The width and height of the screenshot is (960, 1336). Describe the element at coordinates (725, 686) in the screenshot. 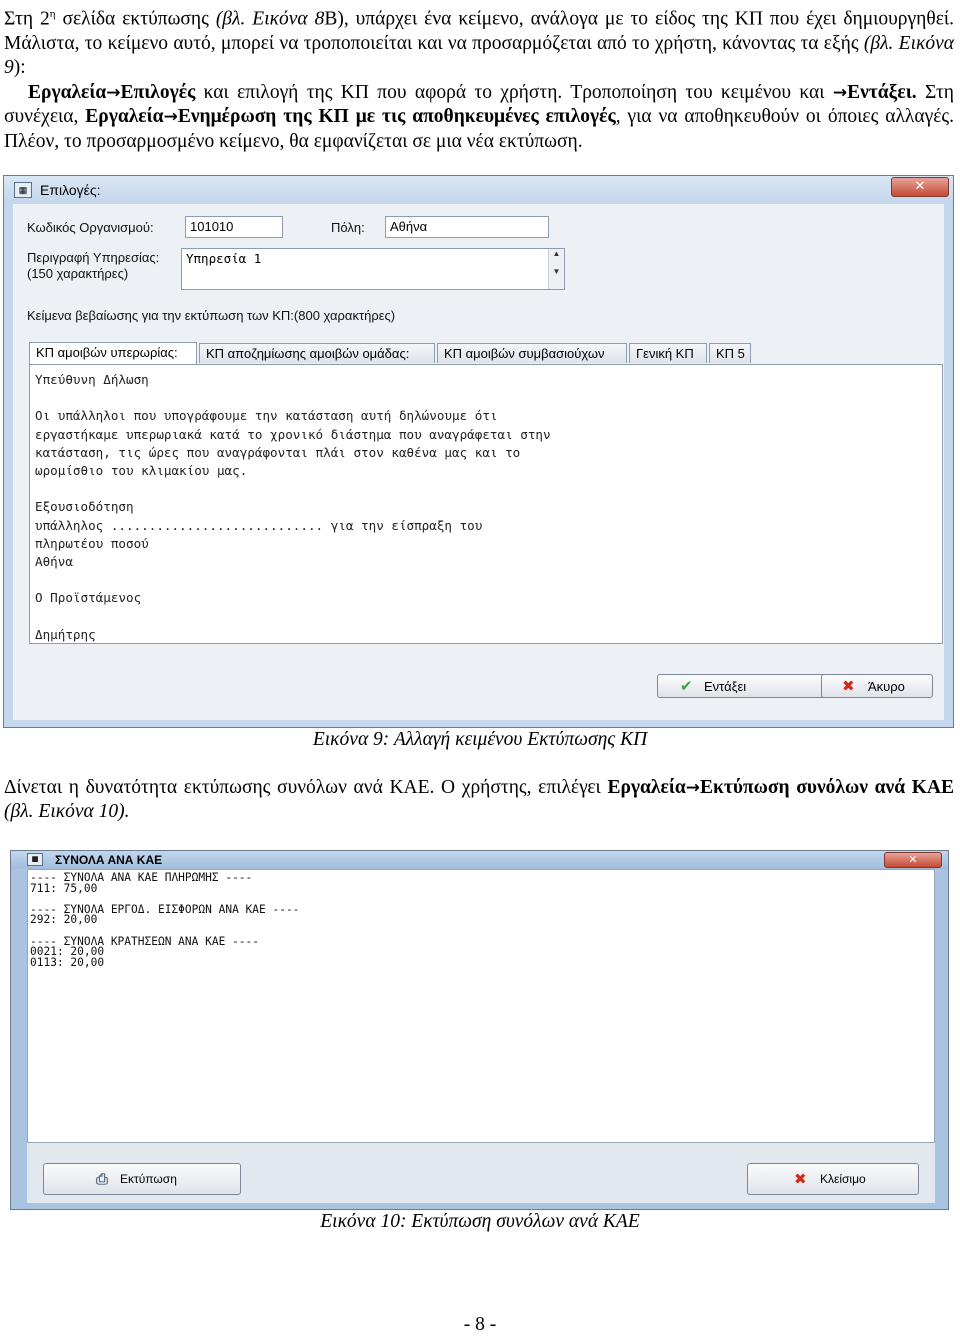

I see `ok-button-label: Εντάξει` at that location.